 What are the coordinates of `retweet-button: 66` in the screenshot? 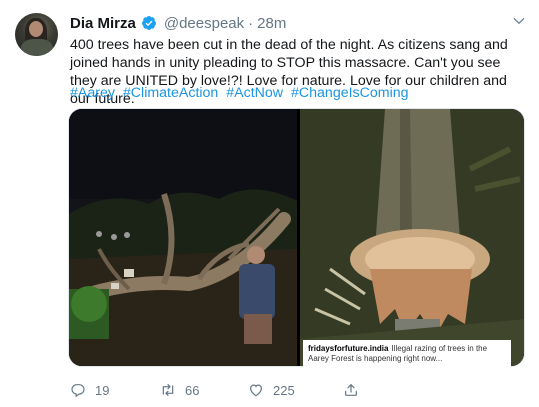 It's located at (179, 390).